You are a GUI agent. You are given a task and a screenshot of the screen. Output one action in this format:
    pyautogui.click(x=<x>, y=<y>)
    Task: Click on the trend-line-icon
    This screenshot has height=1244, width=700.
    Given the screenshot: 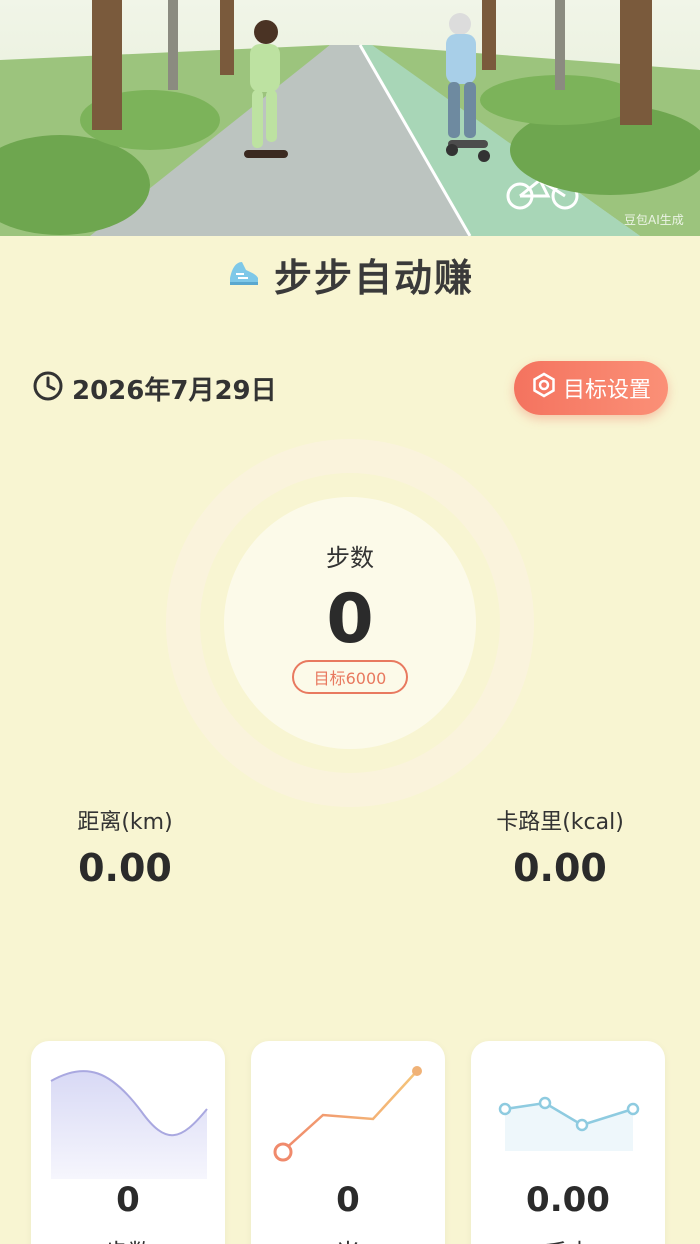 What is the action you would take?
    pyautogui.click(x=347, y=1114)
    